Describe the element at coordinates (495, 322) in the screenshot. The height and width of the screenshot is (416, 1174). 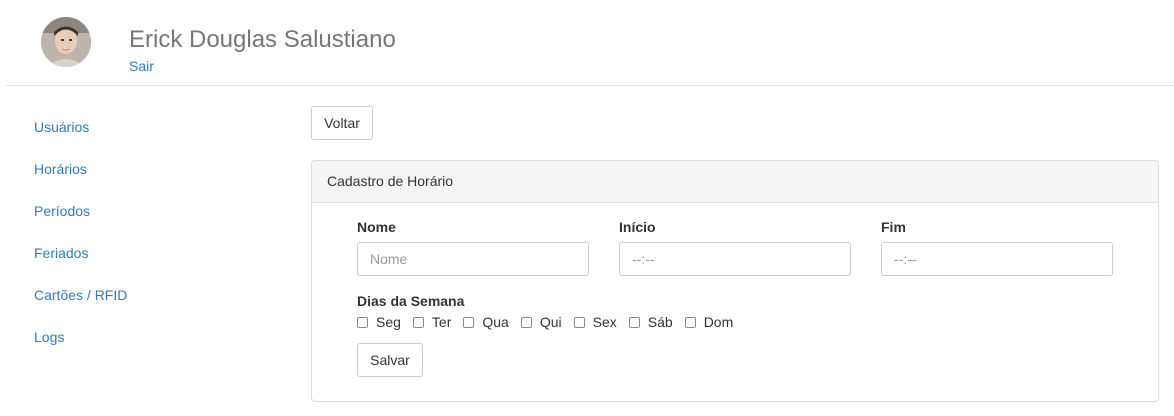
I see `day-label-wed: Qua` at that location.